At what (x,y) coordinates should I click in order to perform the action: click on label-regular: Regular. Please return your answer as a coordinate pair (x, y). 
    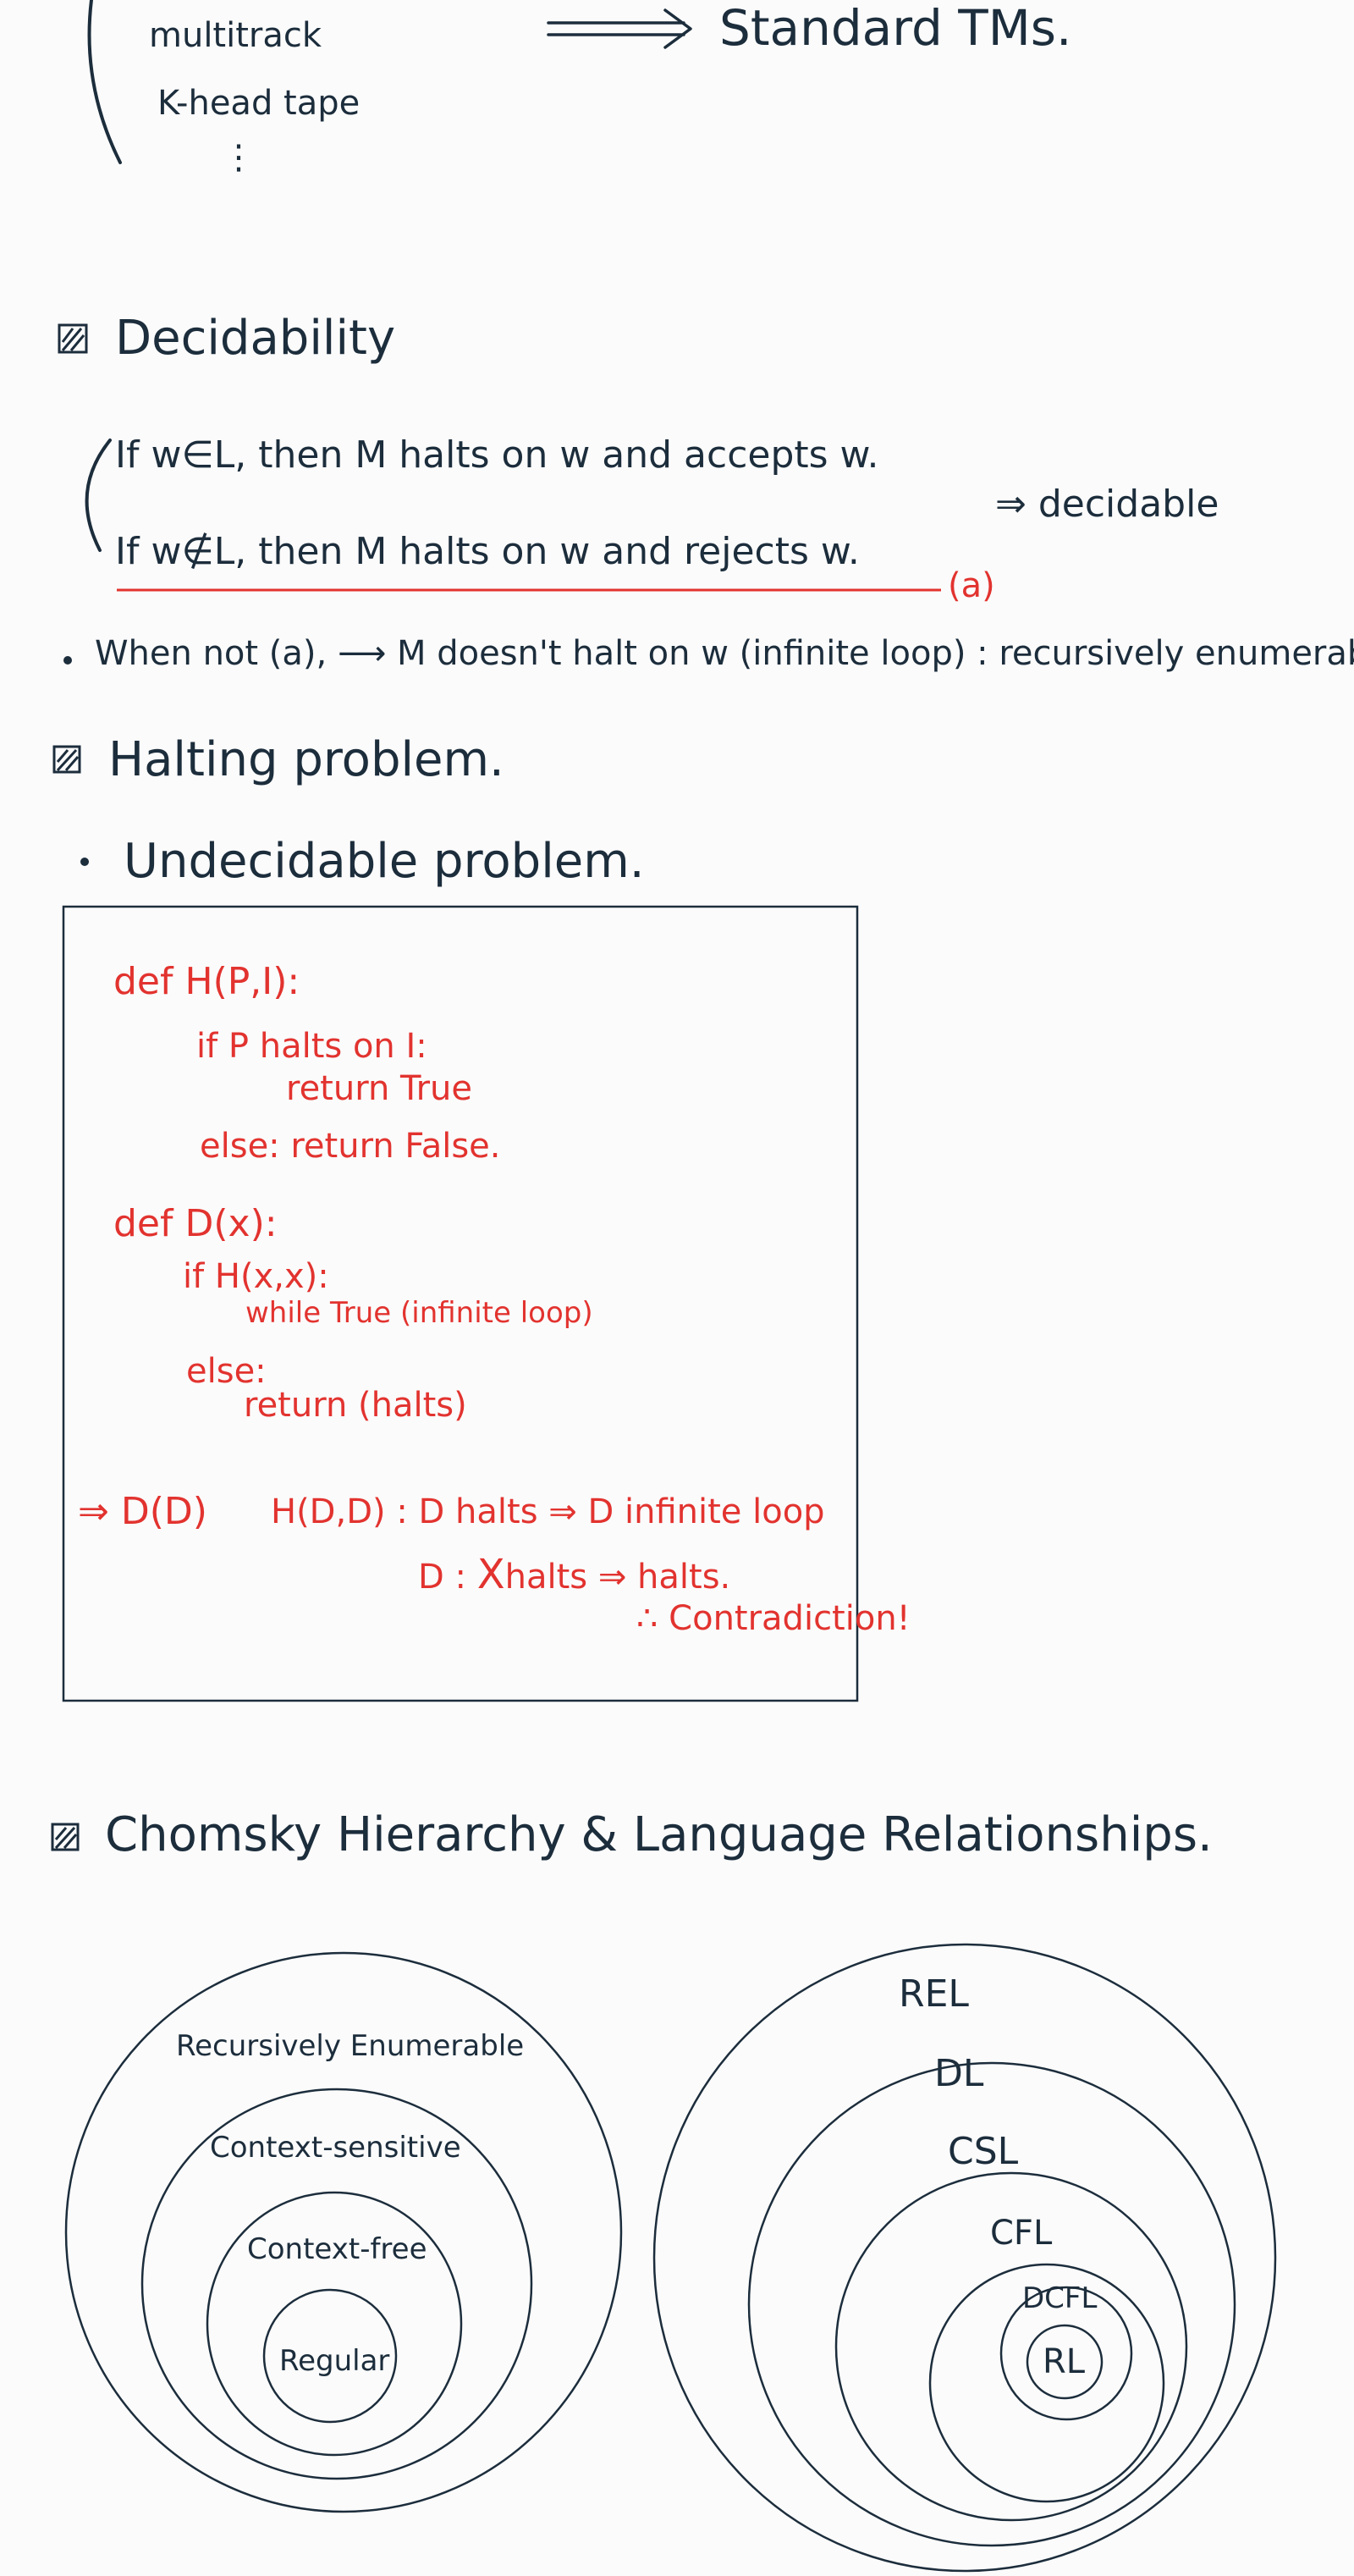
    Looking at the image, I should click on (334, 2361).